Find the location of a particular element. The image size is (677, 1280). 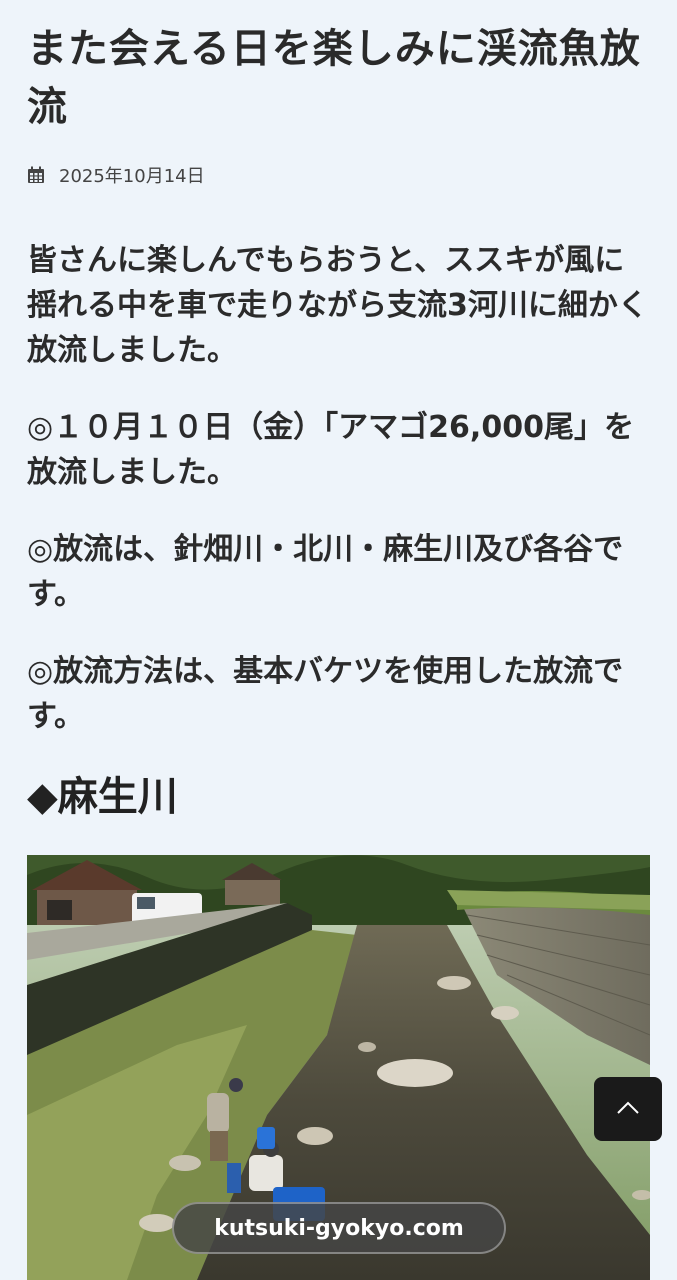

paragraph: ◎放流方法は、基本バケツを使用した放流です。 is located at coordinates (325, 694).